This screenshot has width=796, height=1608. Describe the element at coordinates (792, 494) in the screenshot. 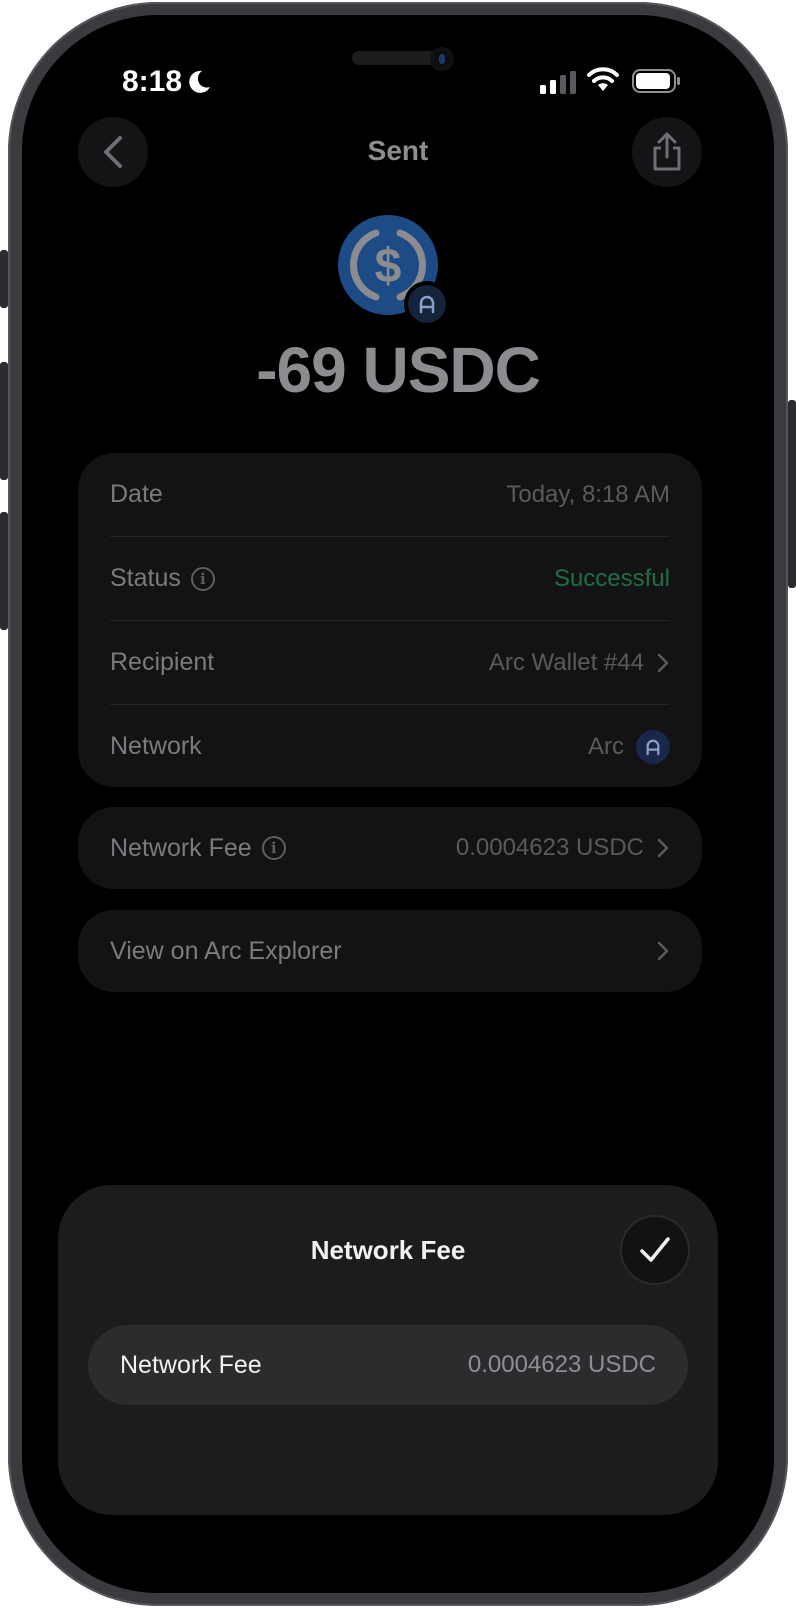

I see `power-button` at that location.